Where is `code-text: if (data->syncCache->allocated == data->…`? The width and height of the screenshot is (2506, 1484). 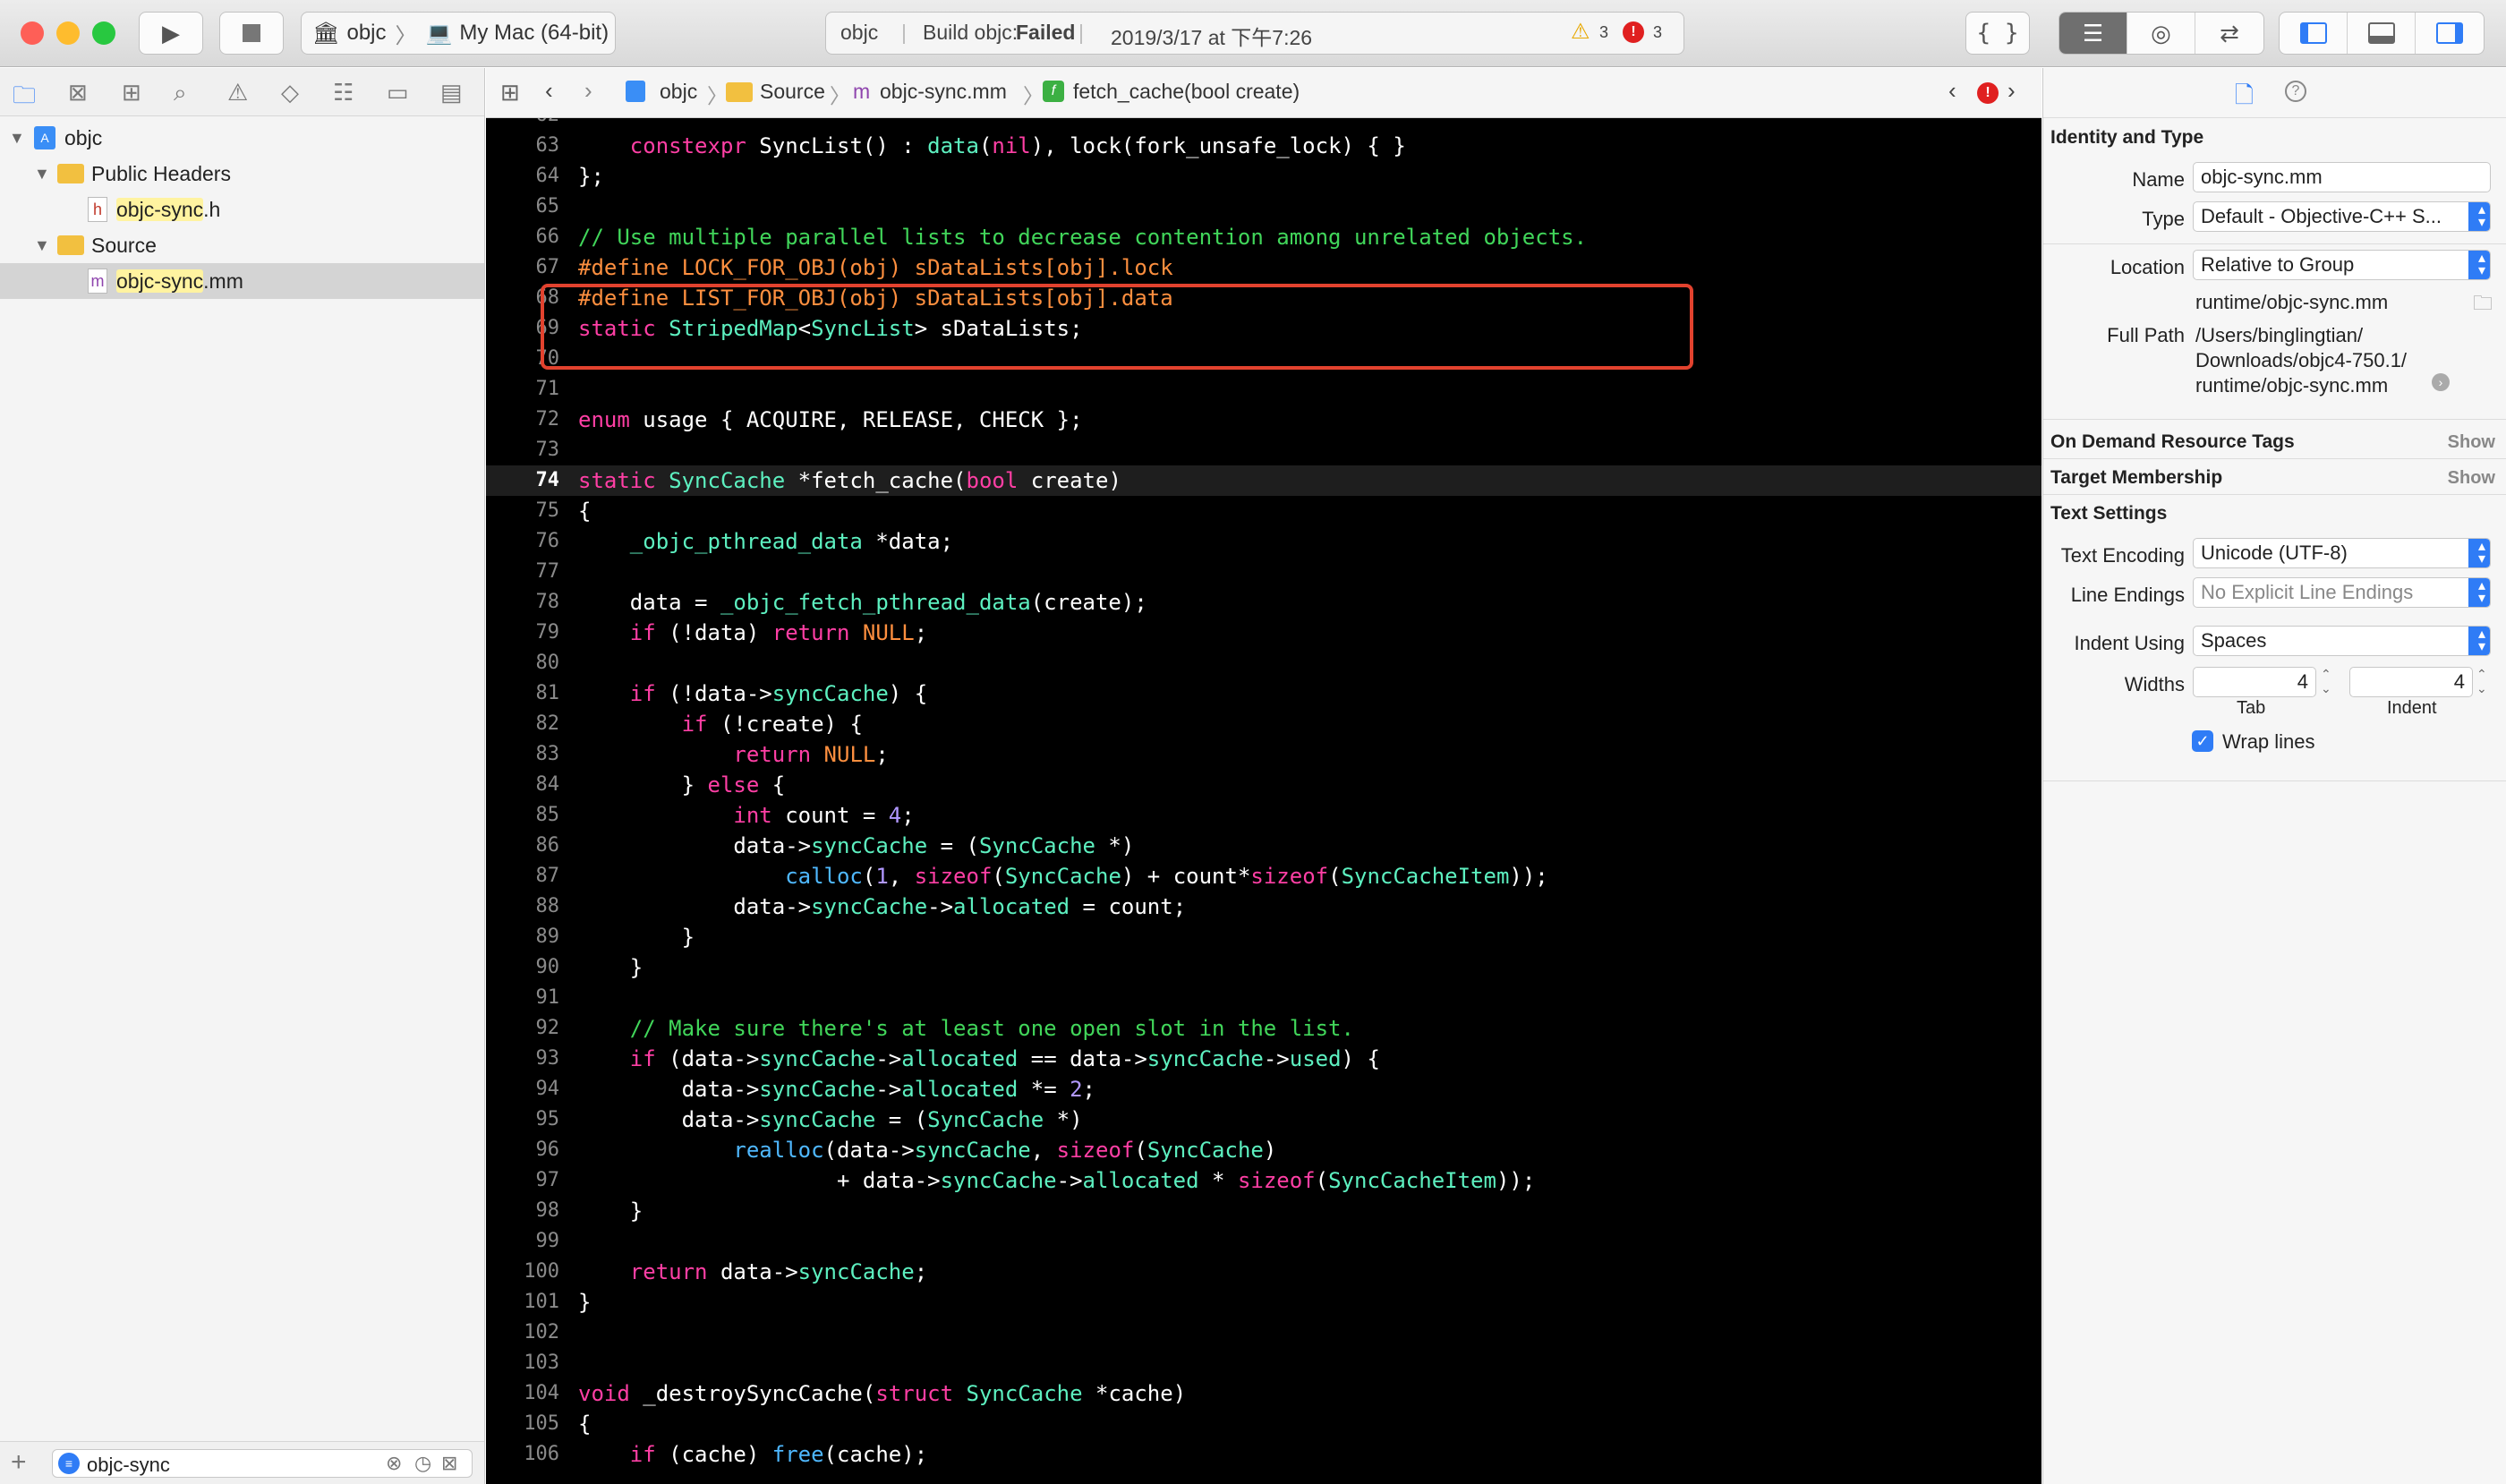 code-text: if (data->syncCache->allocated == data->… is located at coordinates (979, 1059).